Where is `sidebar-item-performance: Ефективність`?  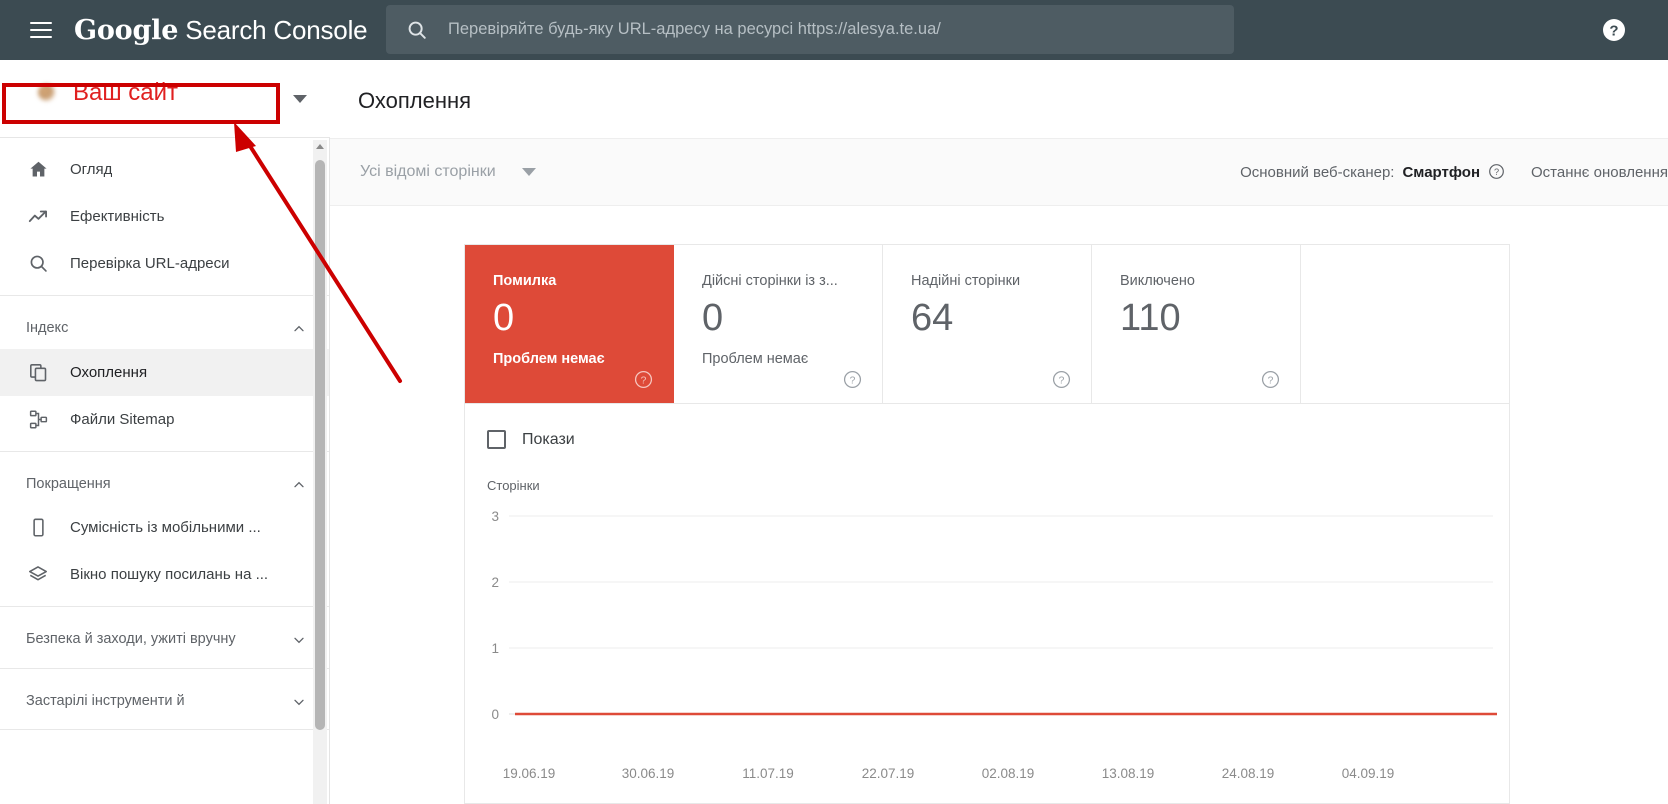 sidebar-item-performance: Ефективність is located at coordinates (164, 216).